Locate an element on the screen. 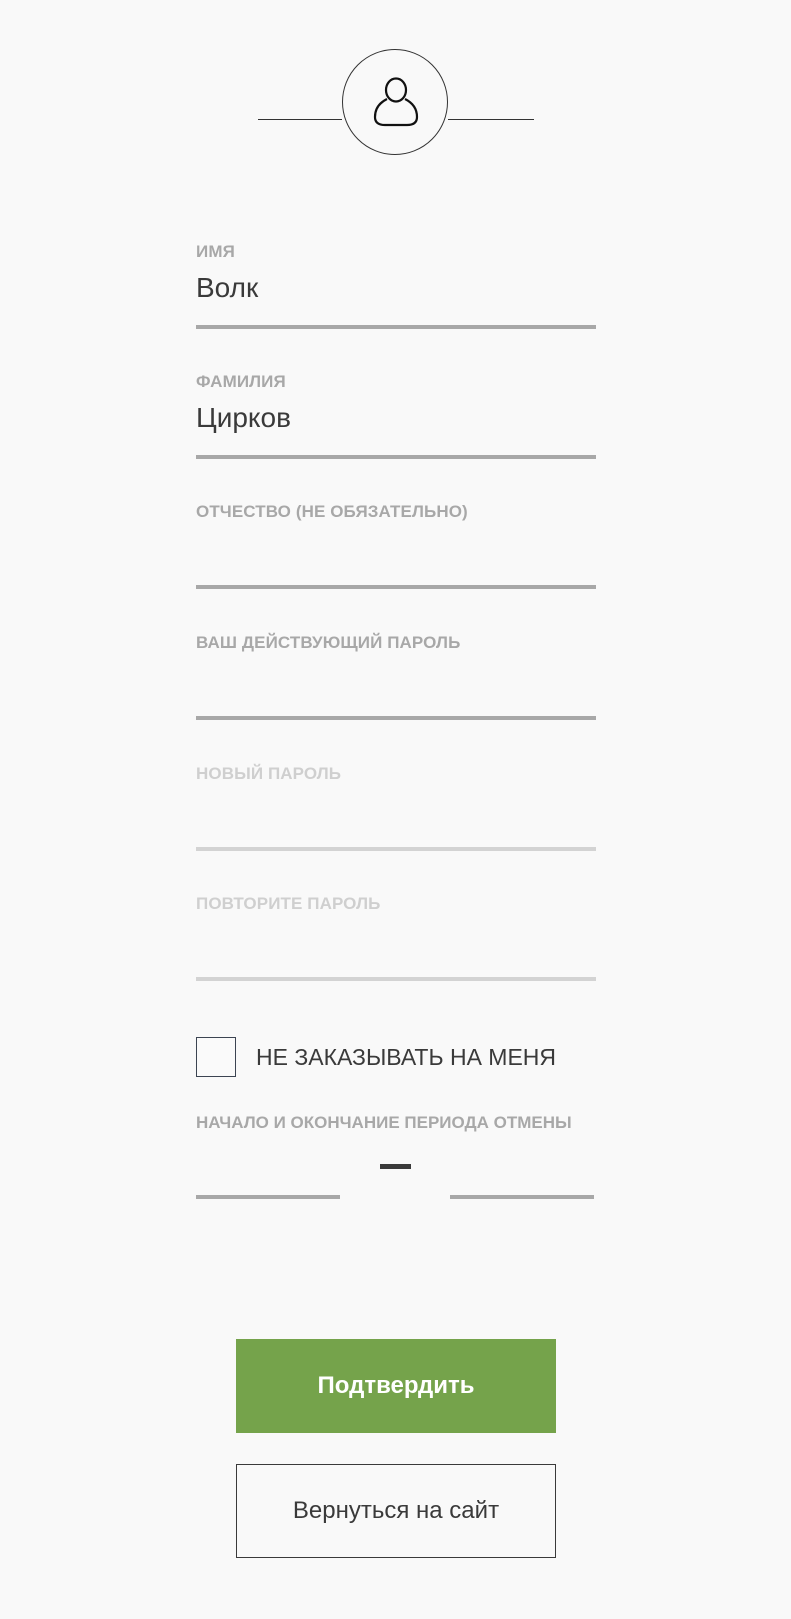 Image resolution: width=791 pixels, height=1619 pixels. patronymic-field: ОТЧЕСТВО (НЕ ОБЯЗАТЕЛЬНО) is located at coordinates (396, 547).